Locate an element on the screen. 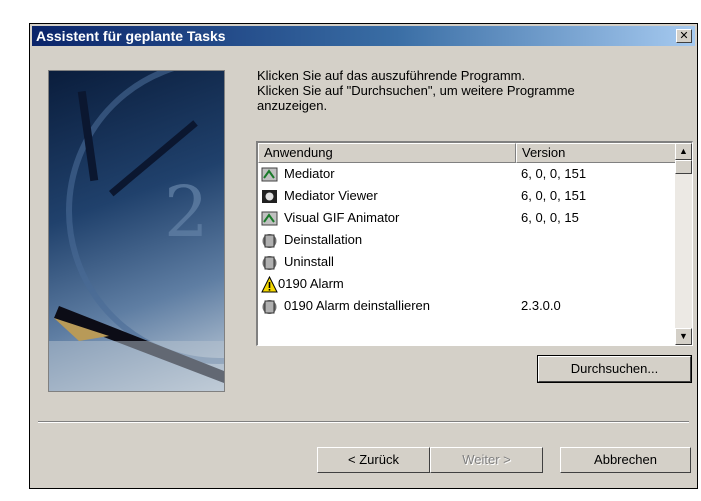  list-item: Mediator 6, 0, 0, 151 is located at coordinates (466, 174).